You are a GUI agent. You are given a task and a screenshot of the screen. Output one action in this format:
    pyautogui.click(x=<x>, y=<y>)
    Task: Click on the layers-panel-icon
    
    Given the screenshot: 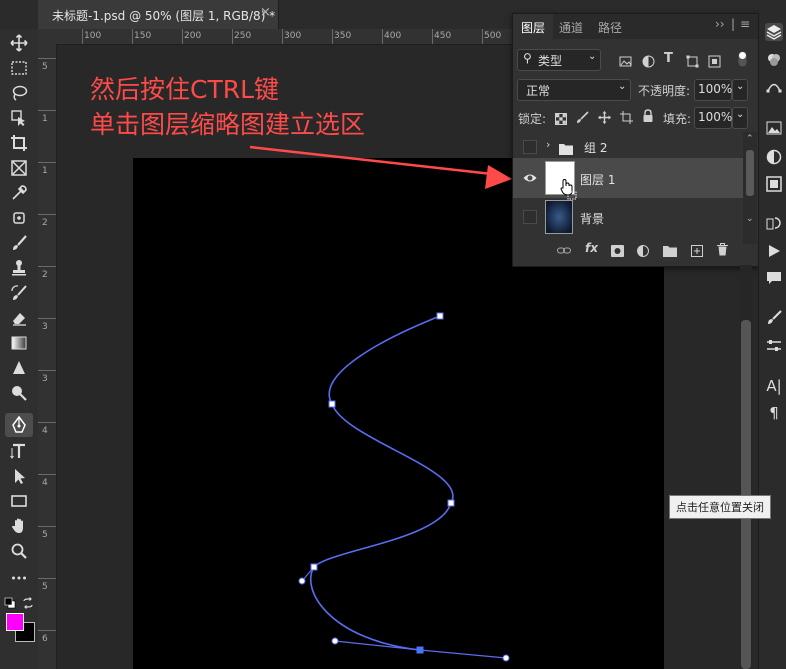 What is the action you would take?
    pyautogui.click(x=774, y=32)
    